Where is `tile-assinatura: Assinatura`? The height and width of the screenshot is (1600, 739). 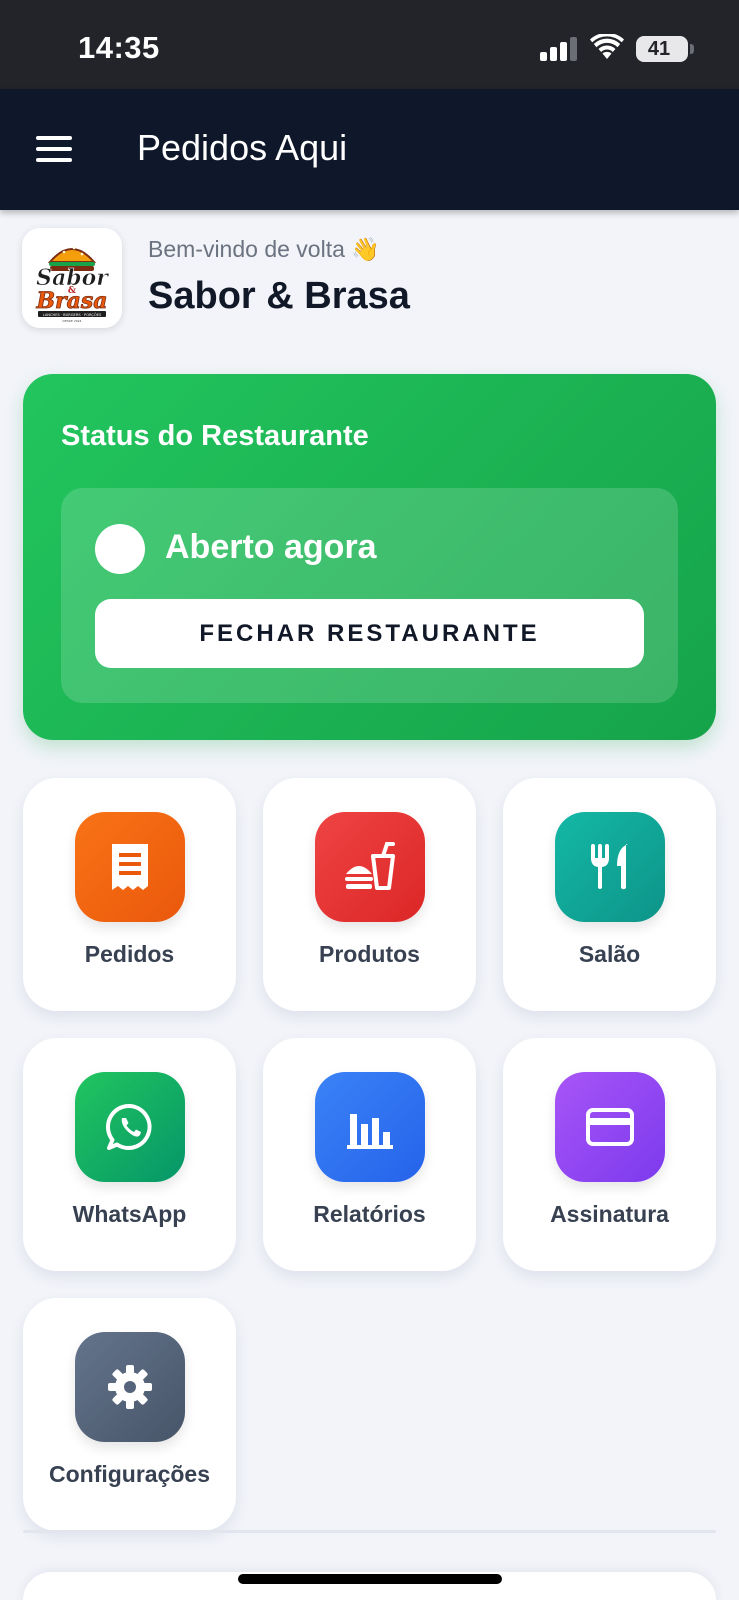 tile-assinatura: Assinatura is located at coordinates (609, 1154).